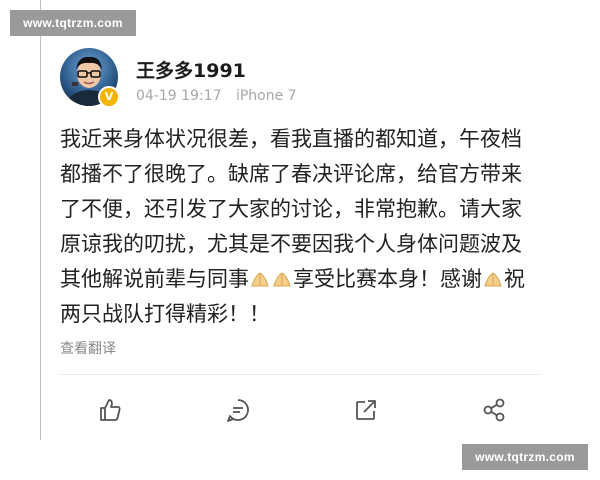 This screenshot has height=480, width=600. I want to click on comment-button, so click(238, 410).